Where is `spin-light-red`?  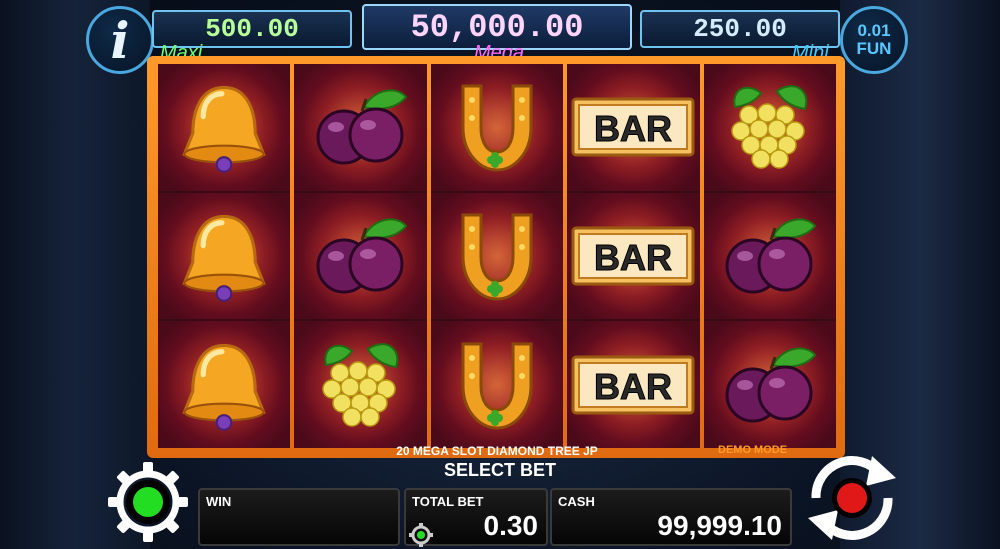 spin-light-red is located at coordinates (852, 498).